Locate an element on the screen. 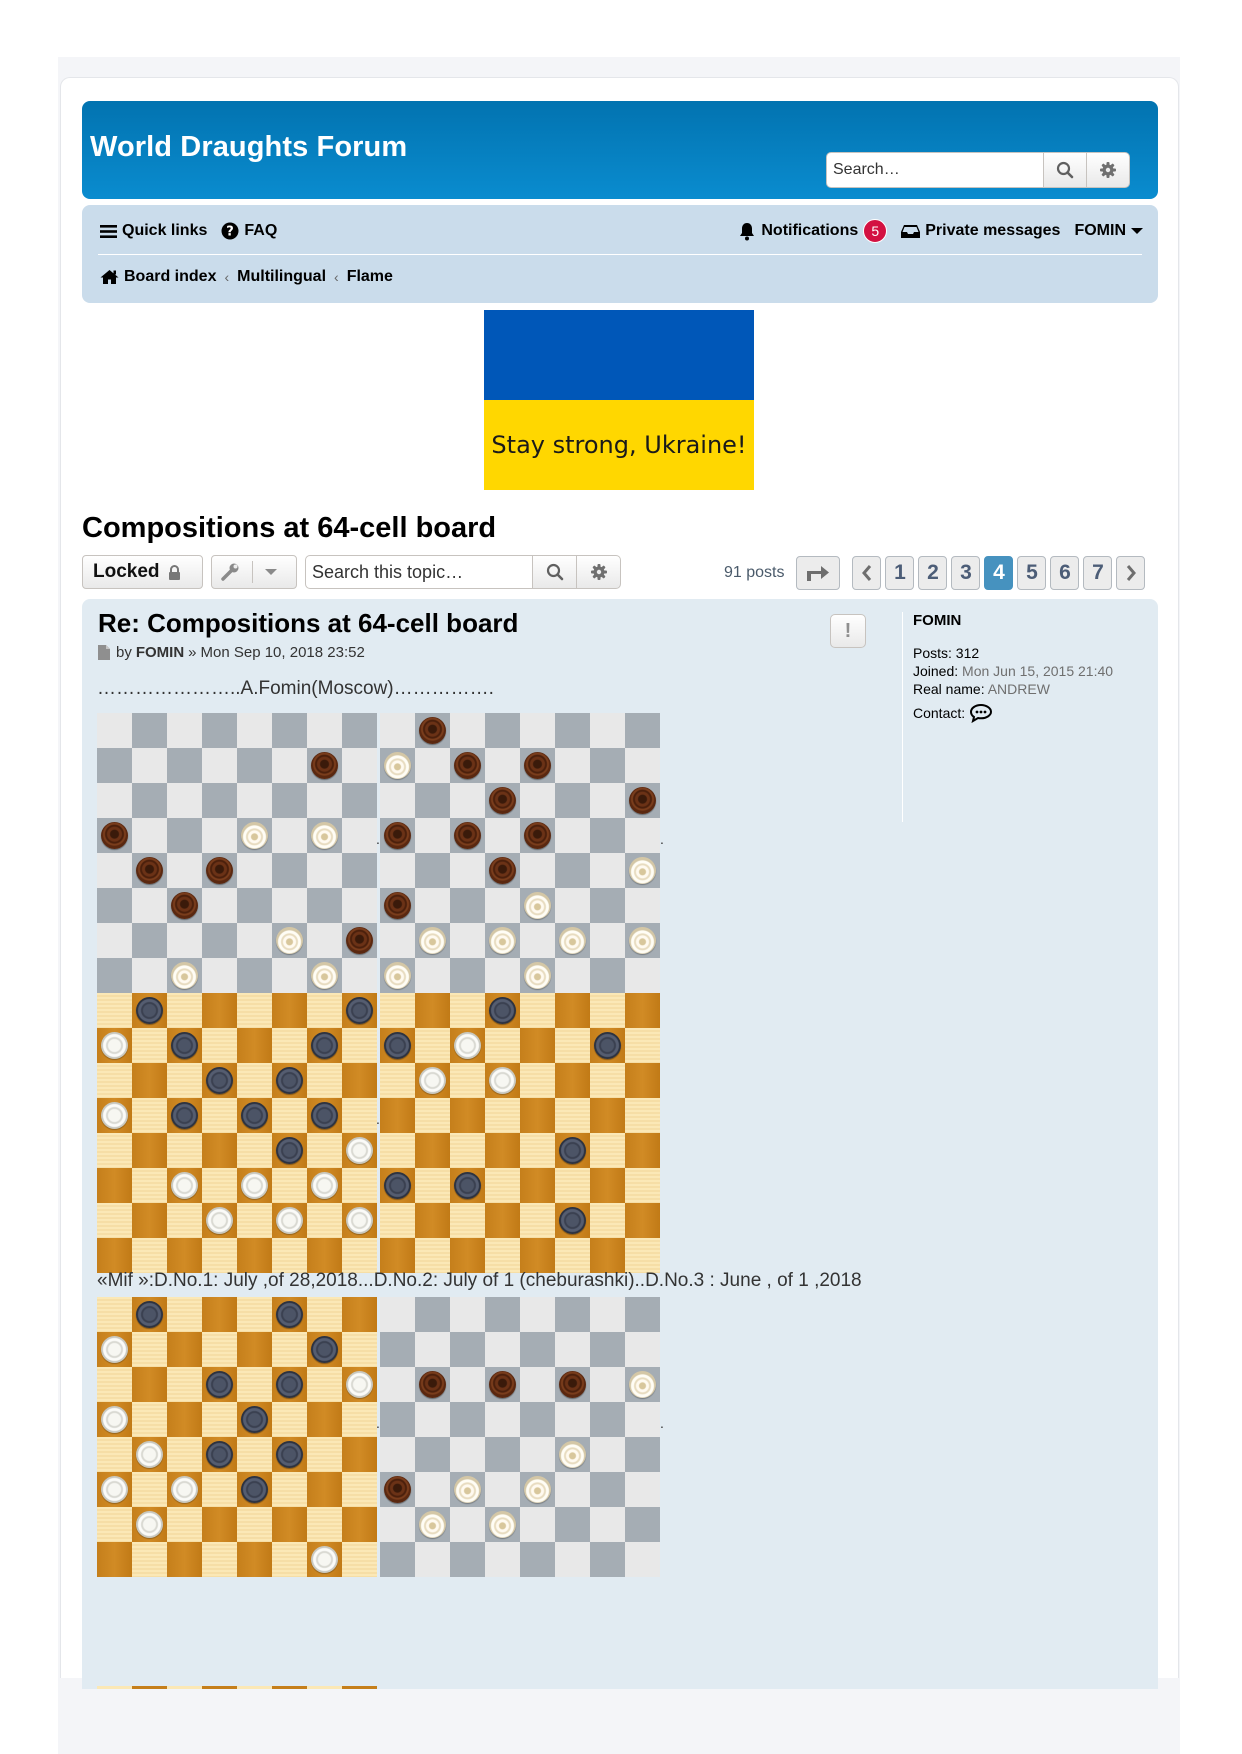 The width and height of the screenshot is (1242, 1754). breadcrumb-multilingual: Multilingual is located at coordinates (281, 277).